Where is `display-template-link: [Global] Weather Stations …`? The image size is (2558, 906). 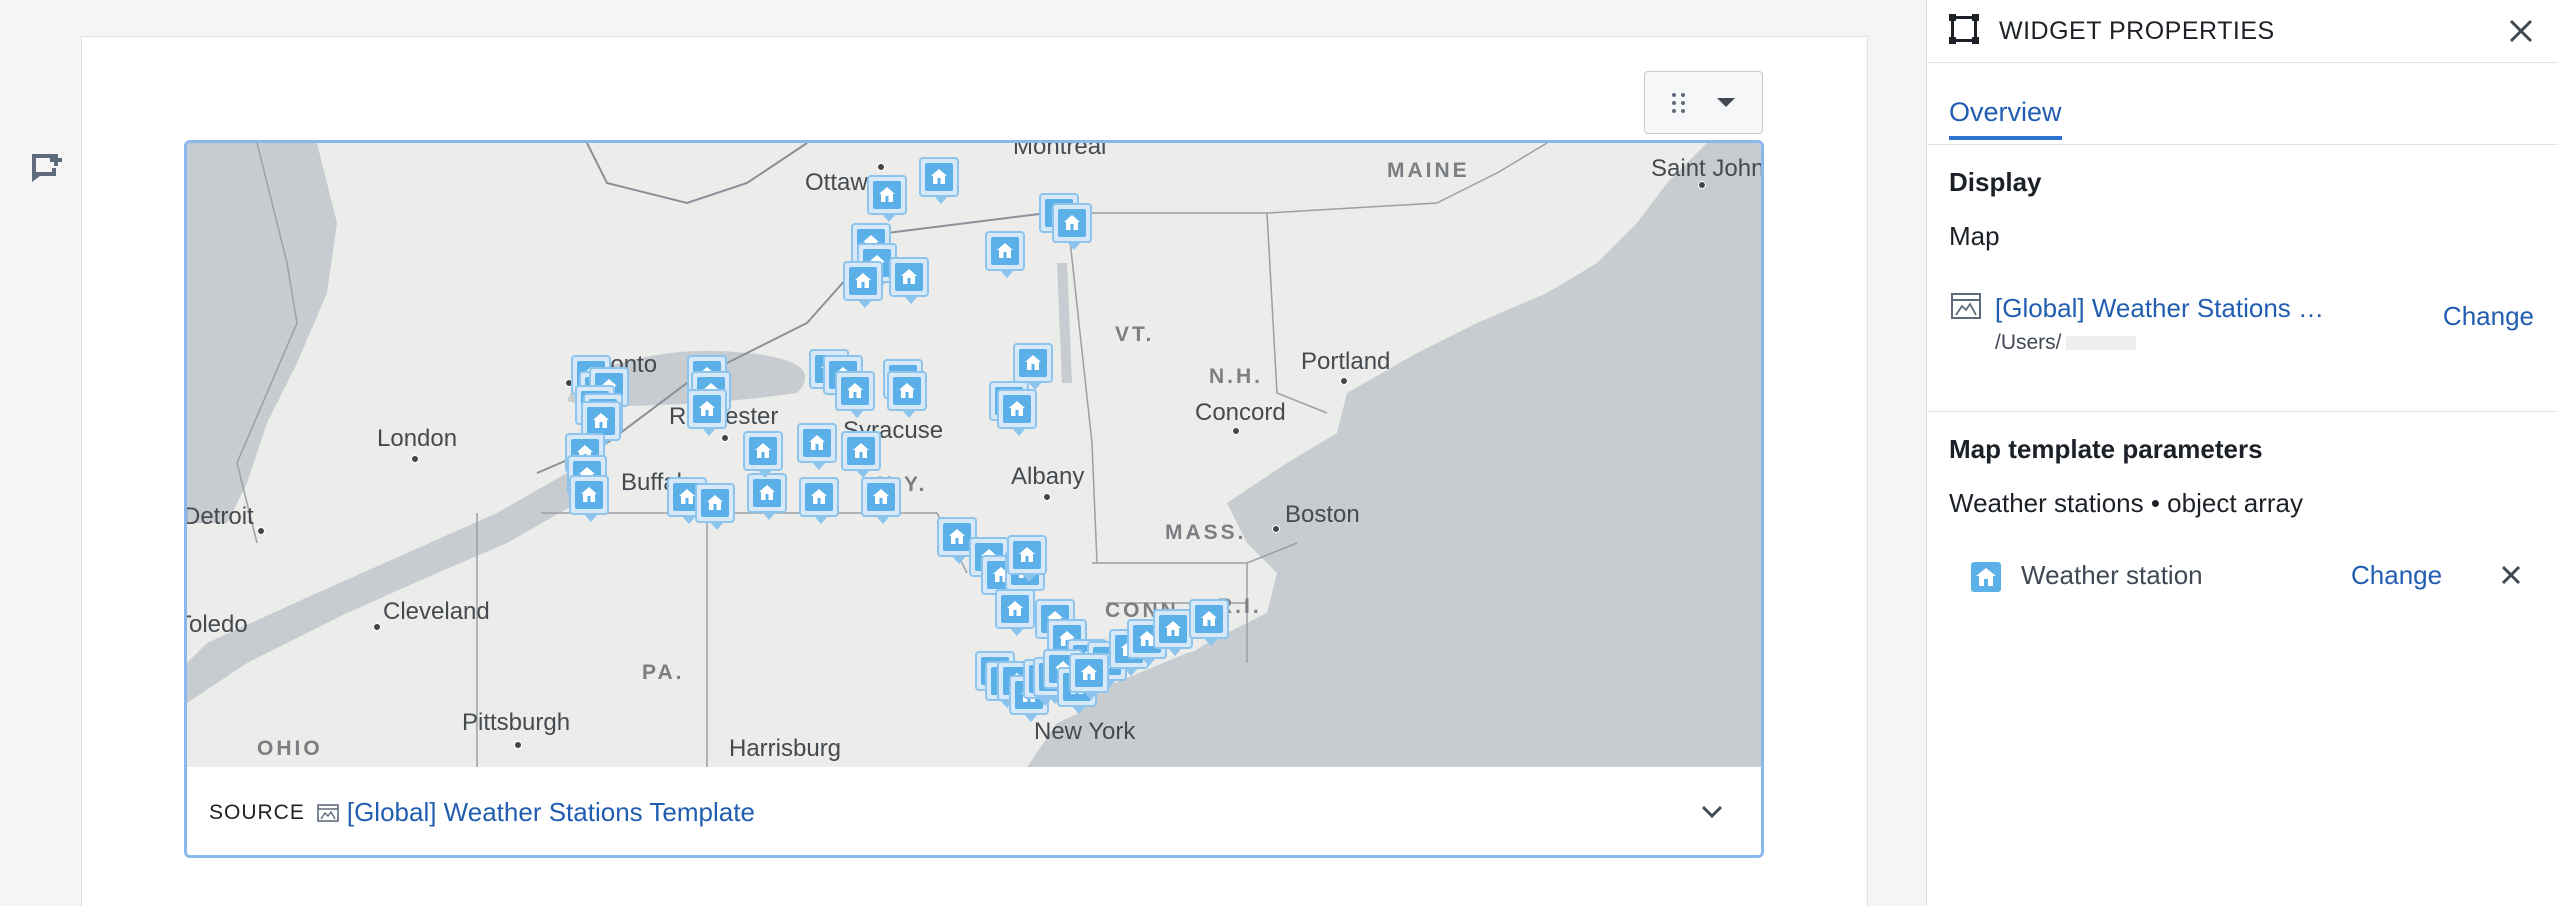
display-template-link: [Global] Weather Stations … is located at coordinates (2159, 308).